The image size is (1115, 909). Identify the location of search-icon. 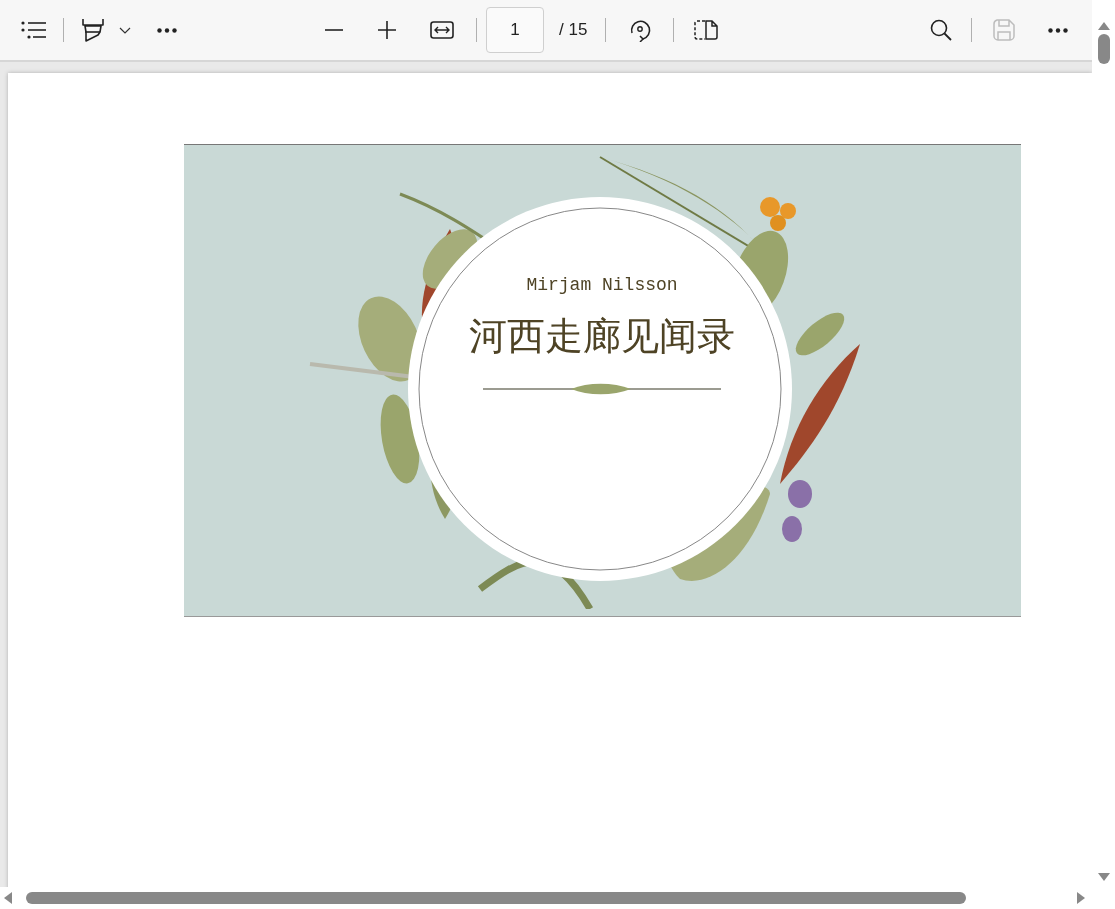
(941, 30).